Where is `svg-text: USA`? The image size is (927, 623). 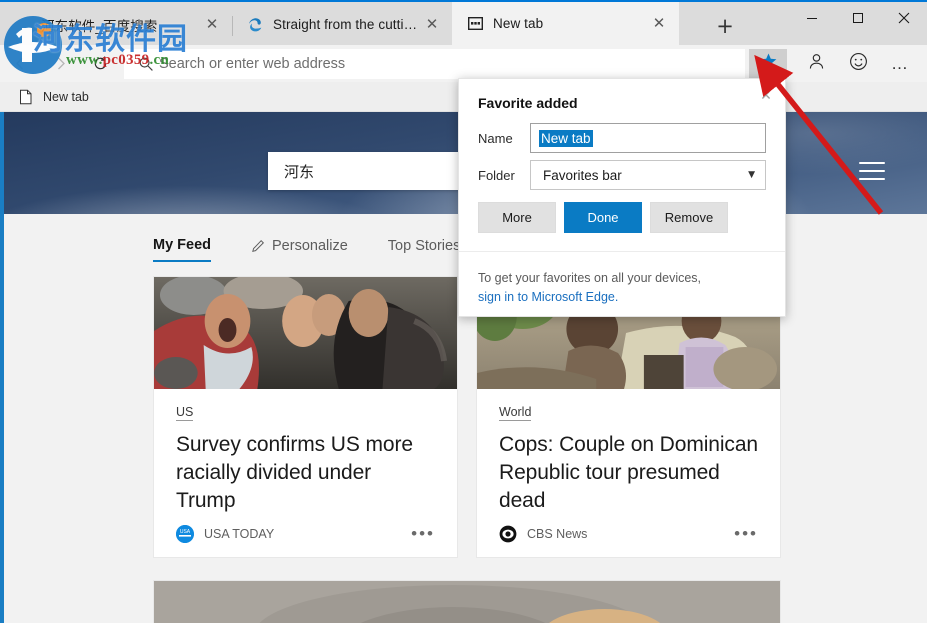 svg-text: USA is located at coordinates (185, 532).